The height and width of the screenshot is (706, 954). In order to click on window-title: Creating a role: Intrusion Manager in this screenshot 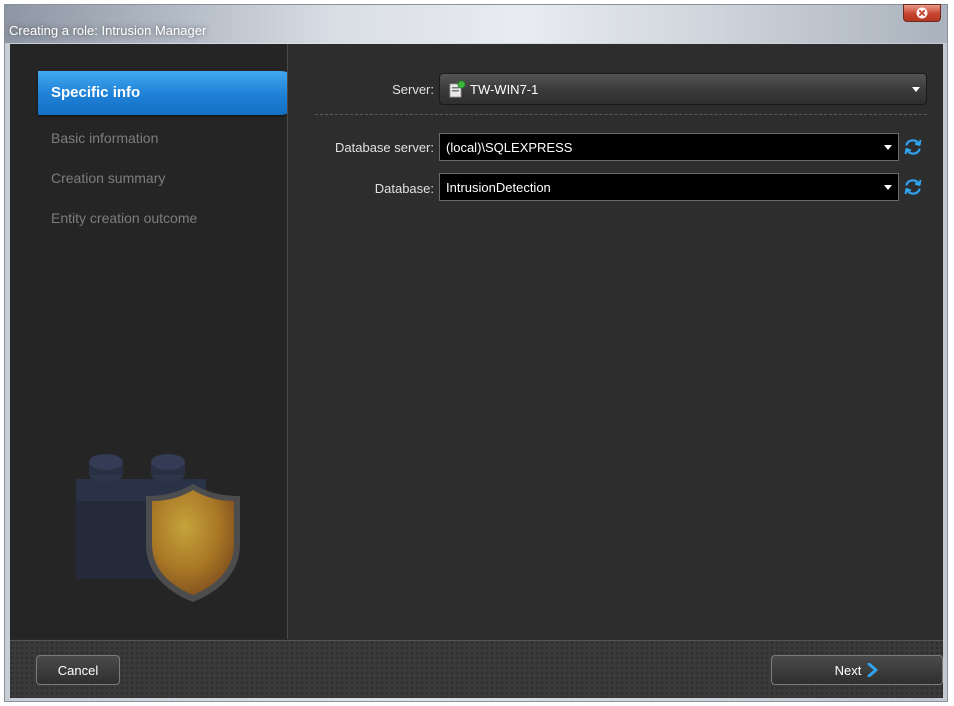, I will do `click(108, 30)`.